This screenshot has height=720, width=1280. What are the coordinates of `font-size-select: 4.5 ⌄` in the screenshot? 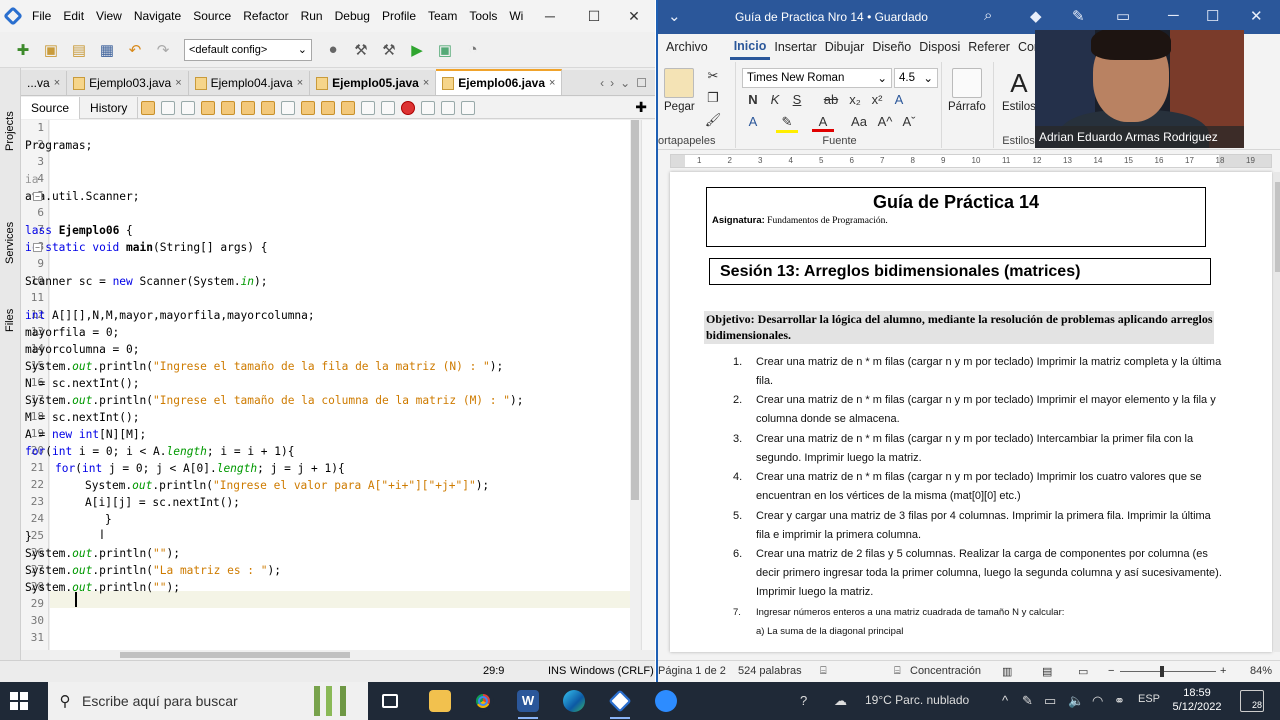 It's located at (916, 78).